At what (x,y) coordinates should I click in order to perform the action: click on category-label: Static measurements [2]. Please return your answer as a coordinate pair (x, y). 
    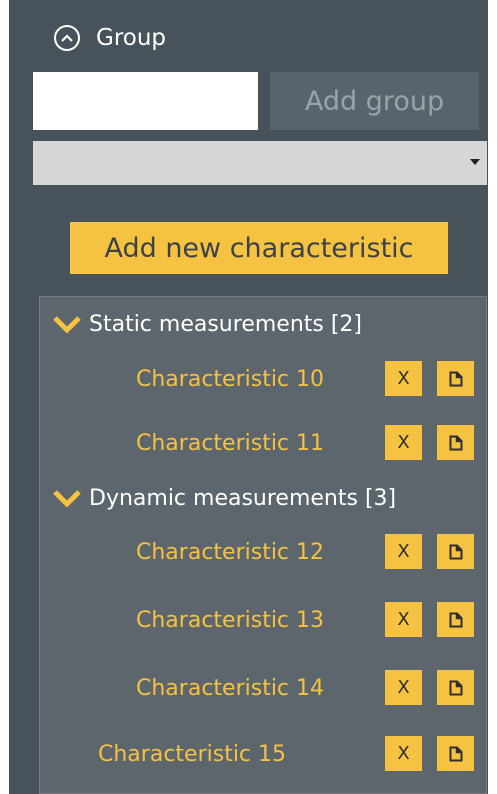
    Looking at the image, I should click on (226, 324).